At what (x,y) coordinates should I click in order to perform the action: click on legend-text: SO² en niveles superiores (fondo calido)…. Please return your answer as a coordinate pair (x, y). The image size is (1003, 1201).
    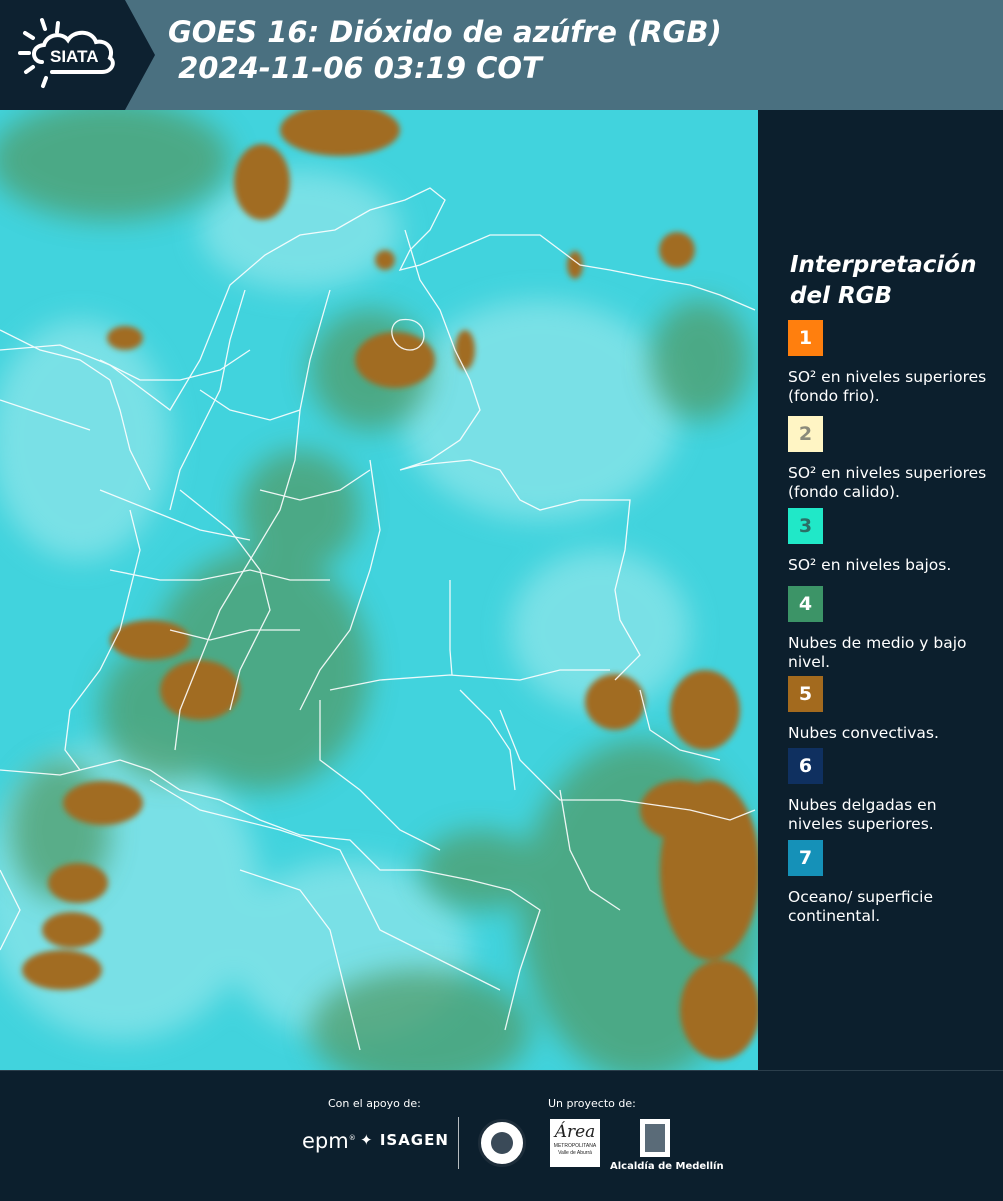
    Looking at the image, I should click on (887, 482).